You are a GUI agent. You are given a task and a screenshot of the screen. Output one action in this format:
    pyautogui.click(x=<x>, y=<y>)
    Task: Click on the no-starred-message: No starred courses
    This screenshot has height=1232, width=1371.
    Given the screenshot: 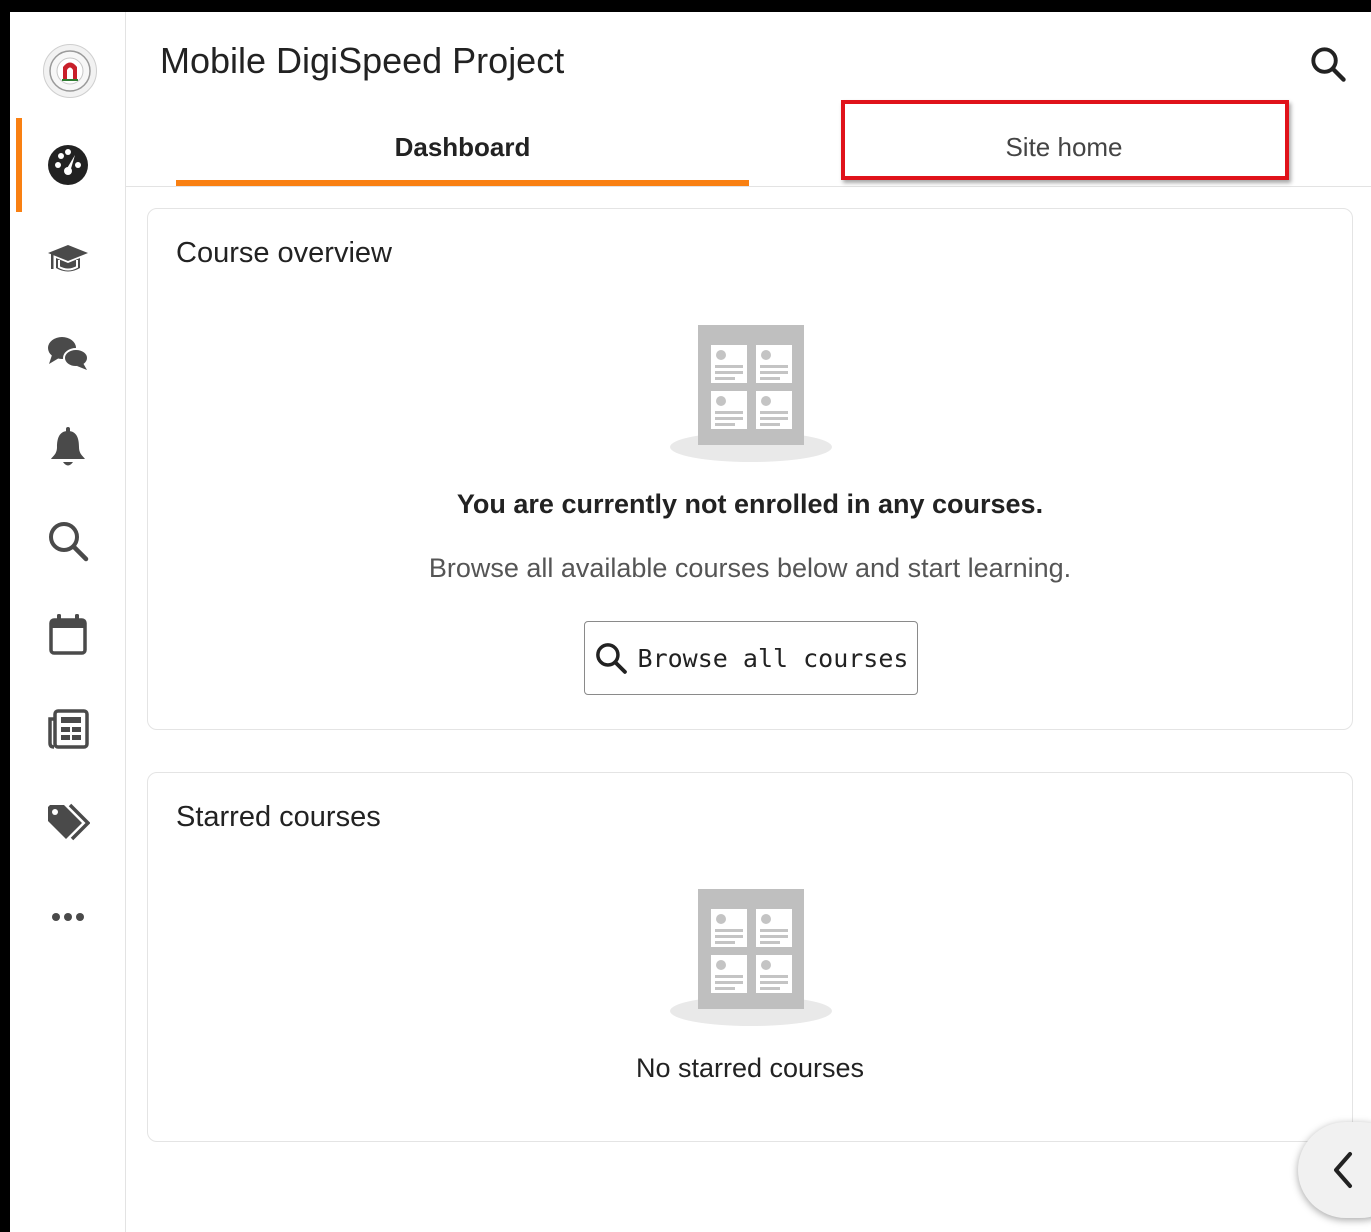 What is the action you would take?
    pyautogui.click(x=750, y=1068)
    